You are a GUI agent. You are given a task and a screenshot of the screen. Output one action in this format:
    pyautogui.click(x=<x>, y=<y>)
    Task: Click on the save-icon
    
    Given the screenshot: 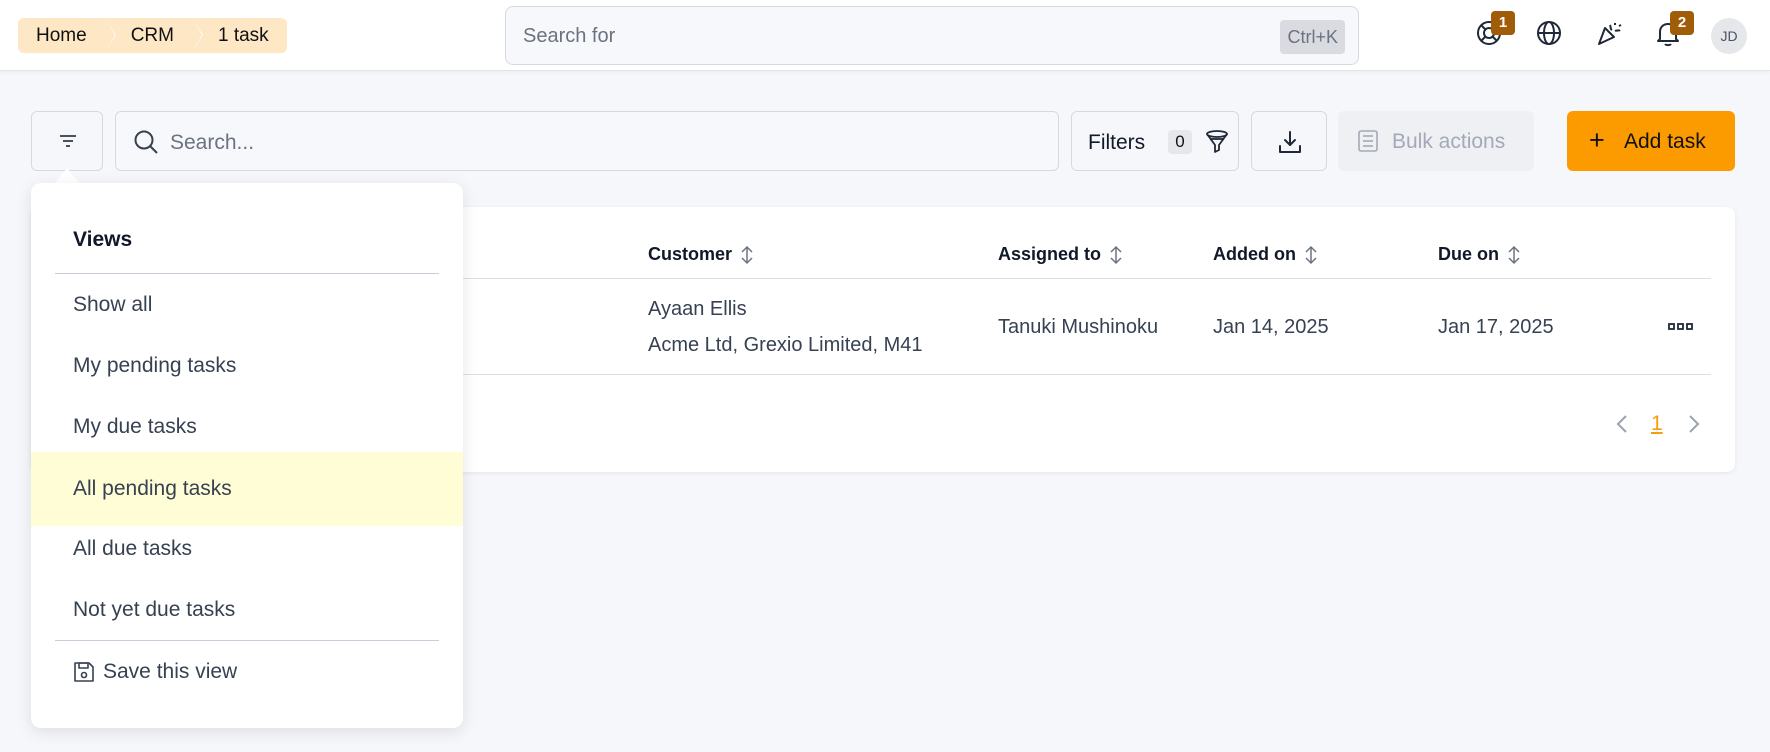 What is the action you would take?
    pyautogui.click(x=84, y=672)
    